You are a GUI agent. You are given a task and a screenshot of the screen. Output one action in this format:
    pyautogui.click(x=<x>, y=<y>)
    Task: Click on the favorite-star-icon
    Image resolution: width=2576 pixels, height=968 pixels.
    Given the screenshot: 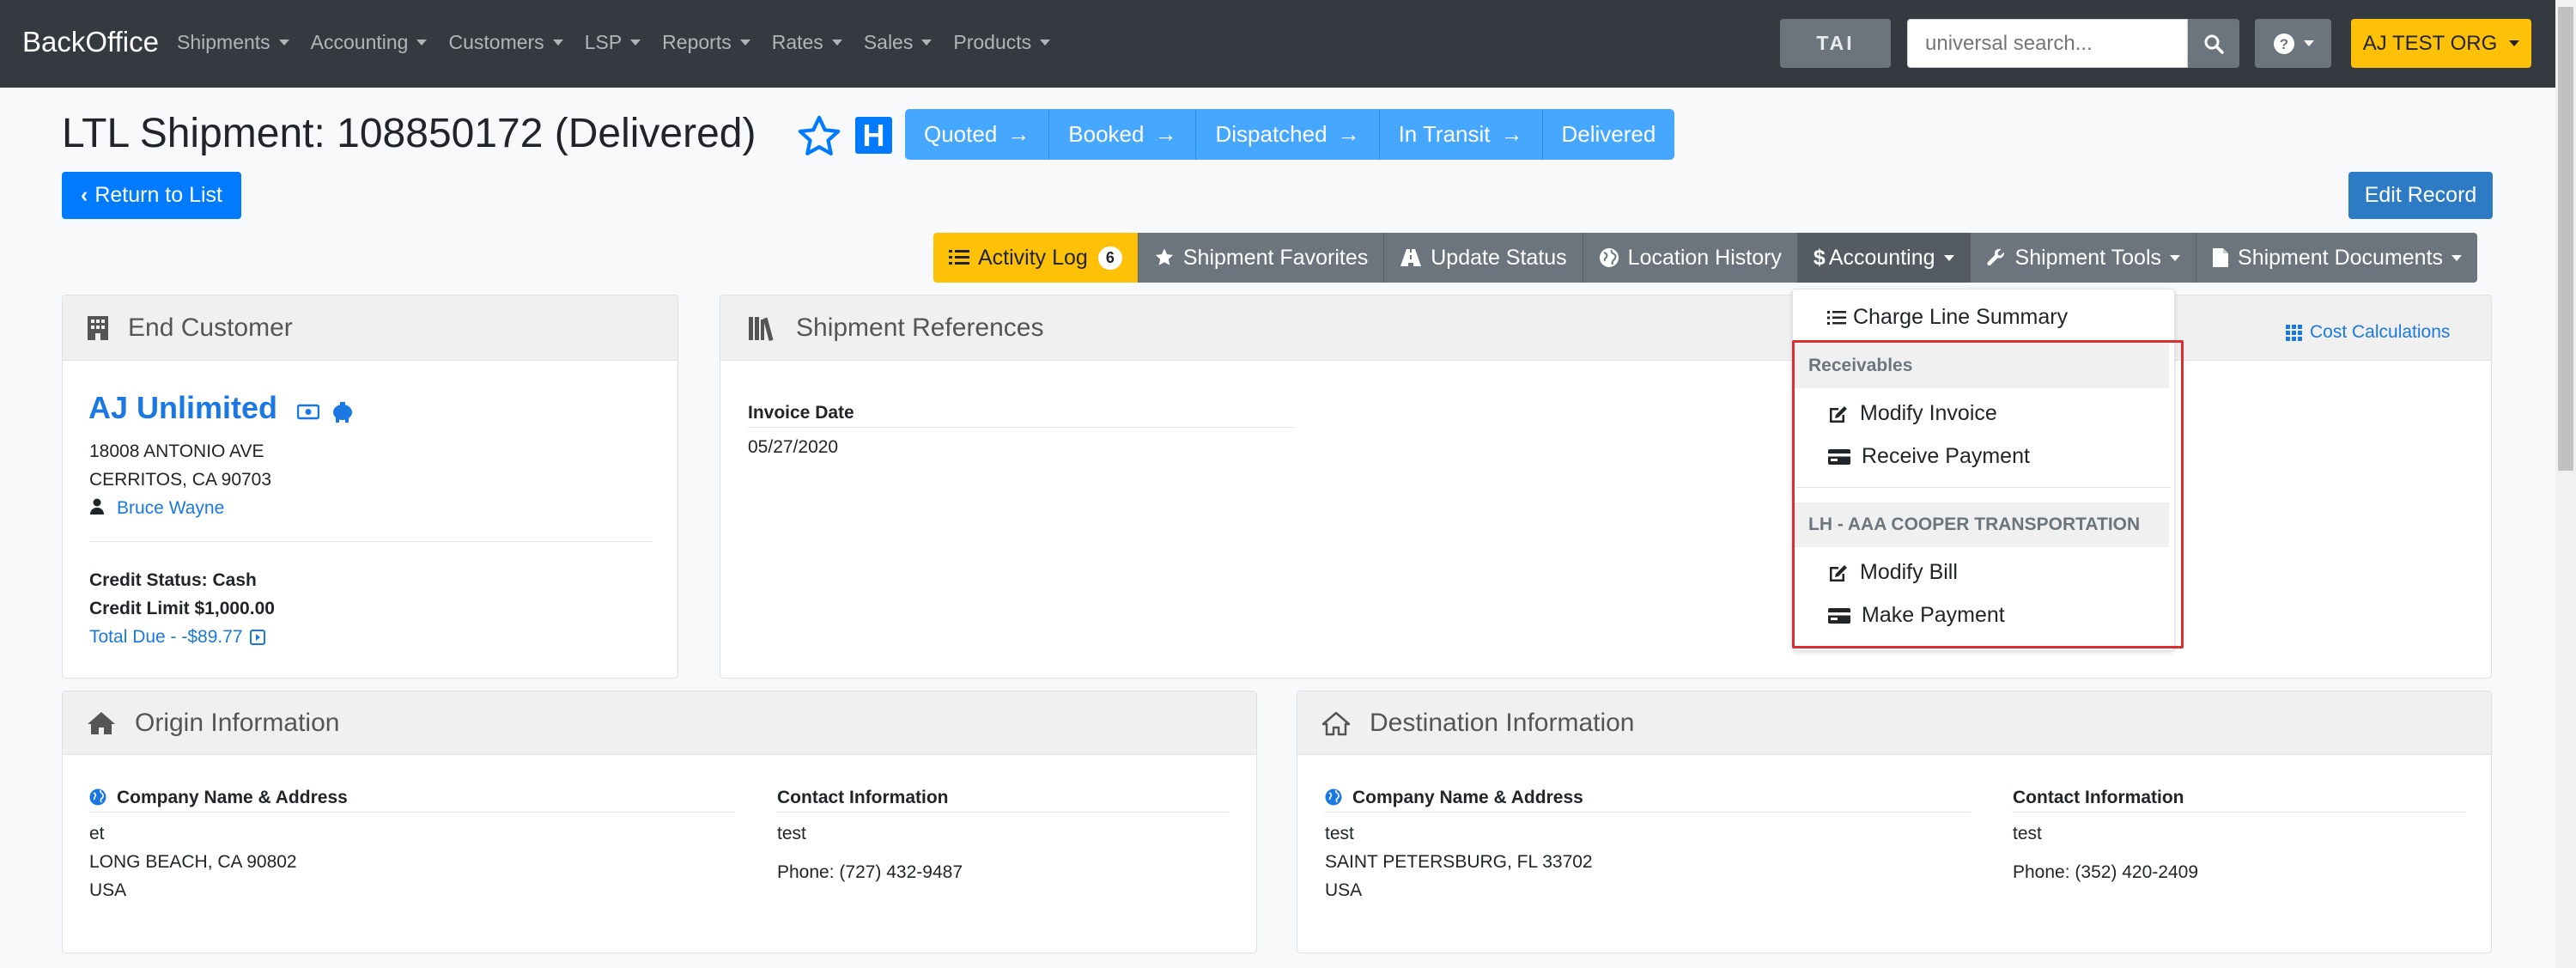 What is the action you would take?
    pyautogui.click(x=819, y=137)
    